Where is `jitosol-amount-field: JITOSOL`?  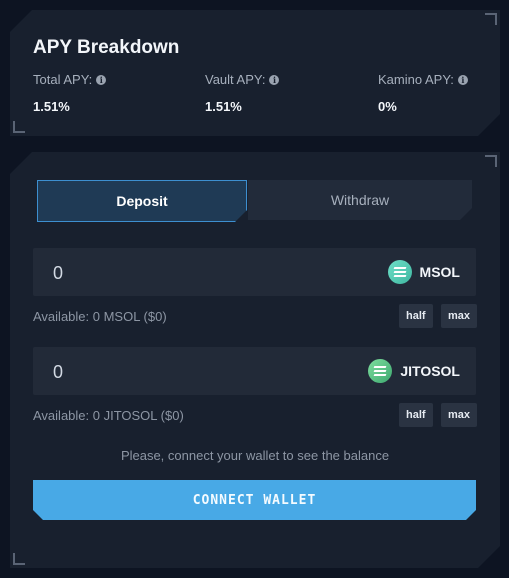
jitosol-amount-field: JITOSOL is located at coordinates (254, 371).